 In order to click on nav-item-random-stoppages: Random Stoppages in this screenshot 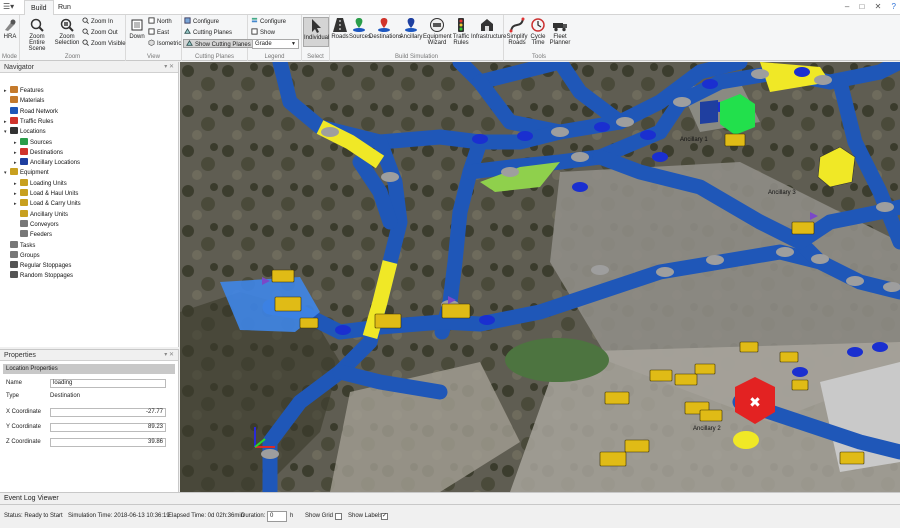, I will do `click(38, 276)`.